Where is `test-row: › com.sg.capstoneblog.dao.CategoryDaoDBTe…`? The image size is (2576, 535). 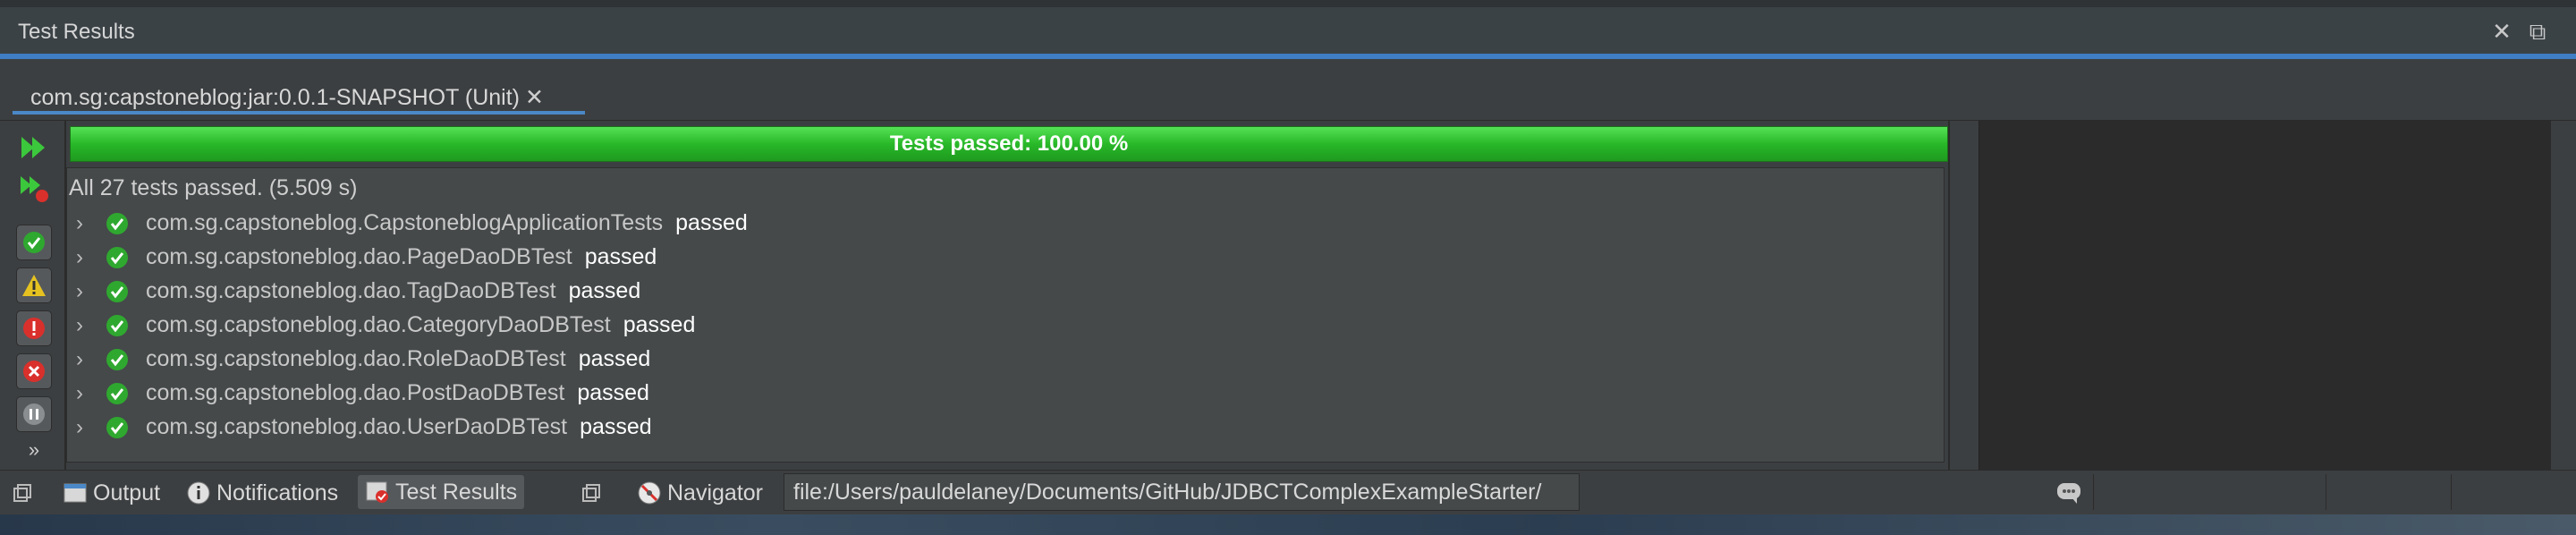
test-row: › com.sg.capstoneblog.dao.CategoryDaoDBTe… is located at coordinates (961, 327).